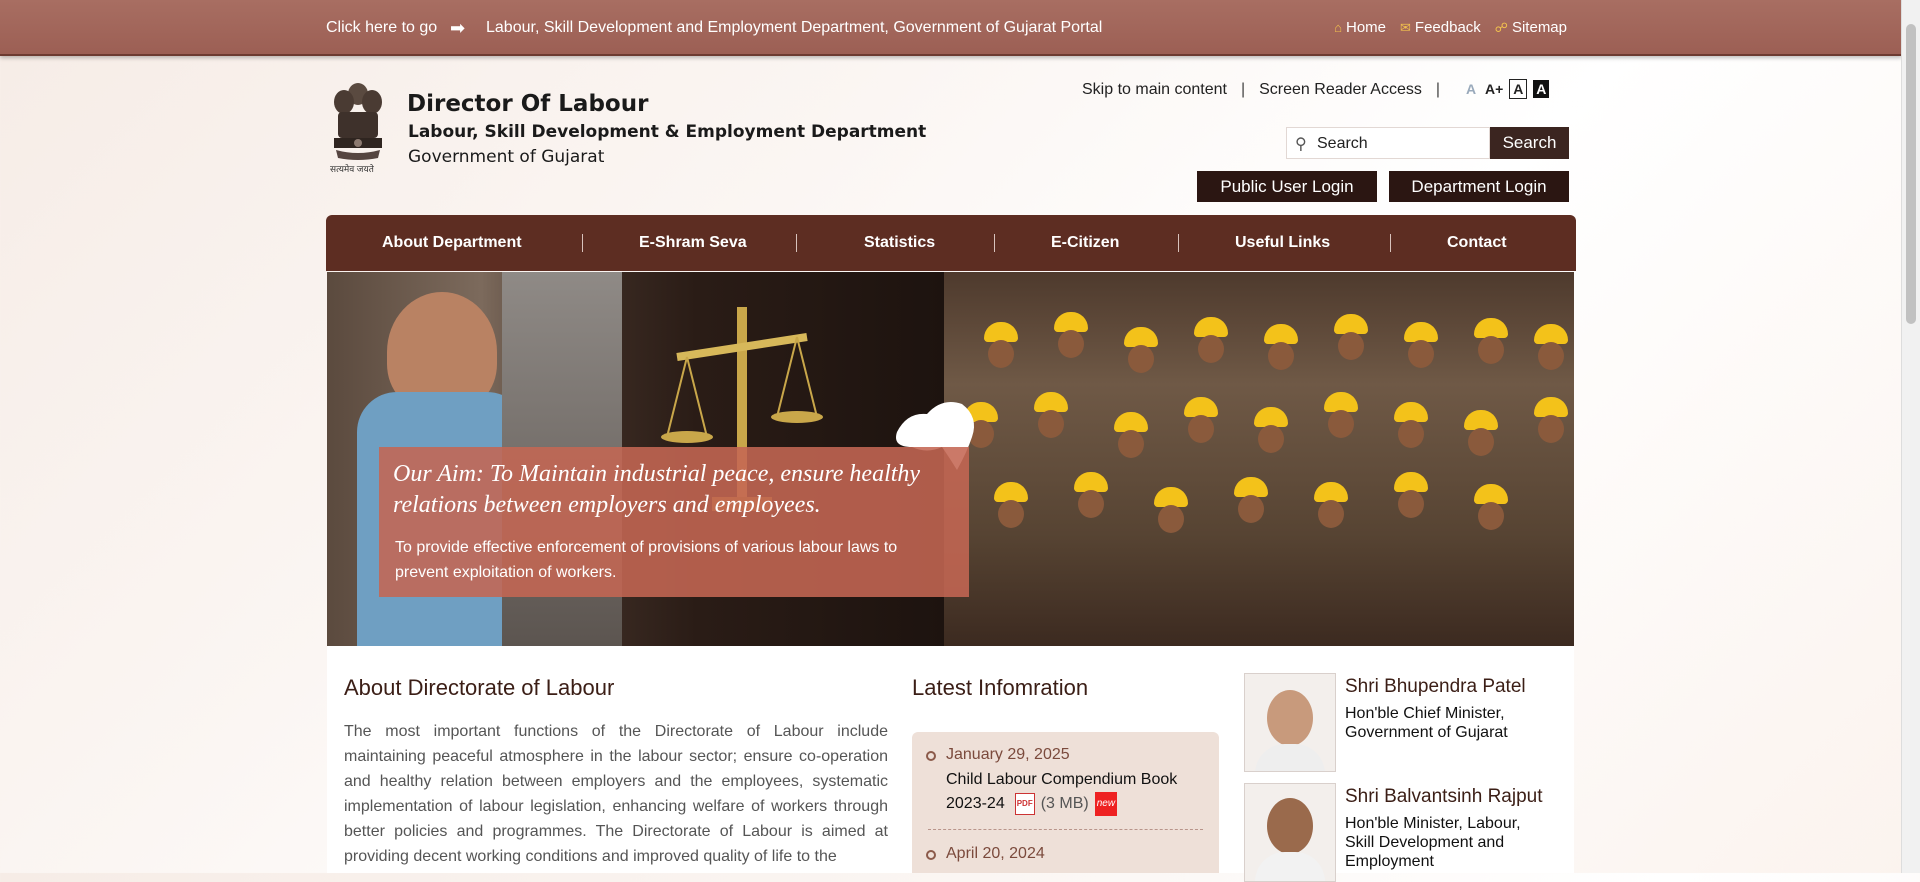 This screenshot has height=882, width=1920. What do you see at coordinates (1154, 90) in the screenshot?
I see `skip-to-main-link: Skip to main content` at bounding box center [1154, 90].